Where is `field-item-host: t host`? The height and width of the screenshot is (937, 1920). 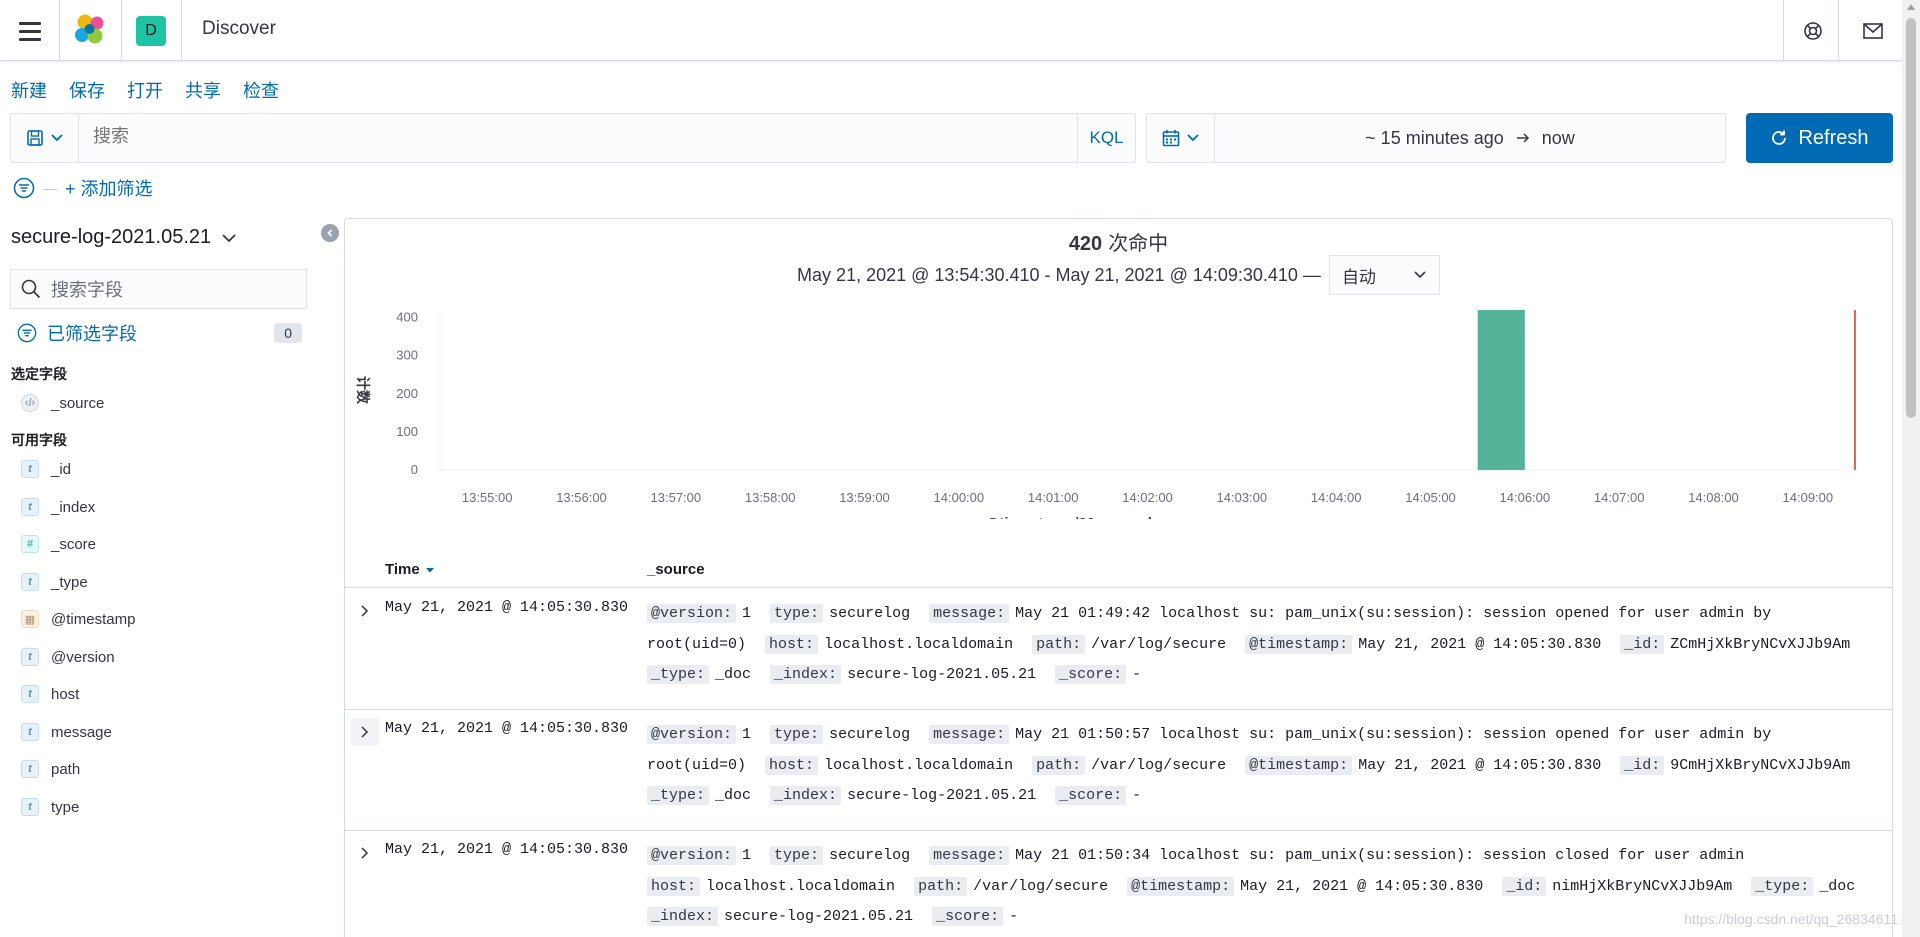
field-item-host: t host is located at coordinates (50, 694).